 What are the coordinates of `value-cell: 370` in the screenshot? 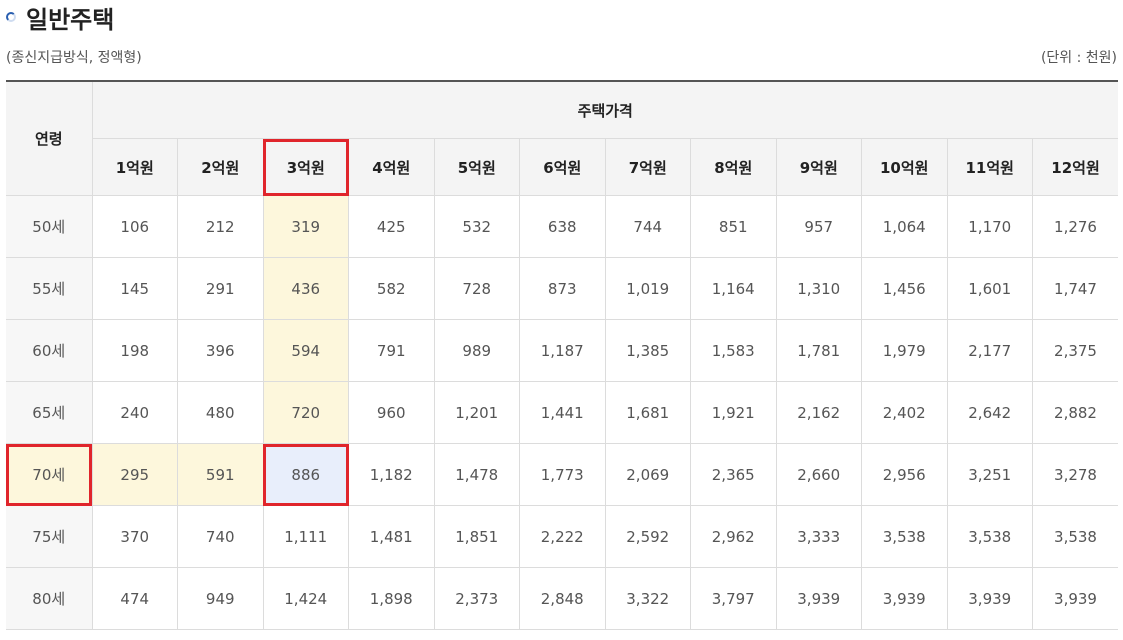 It's located at (134, 536).